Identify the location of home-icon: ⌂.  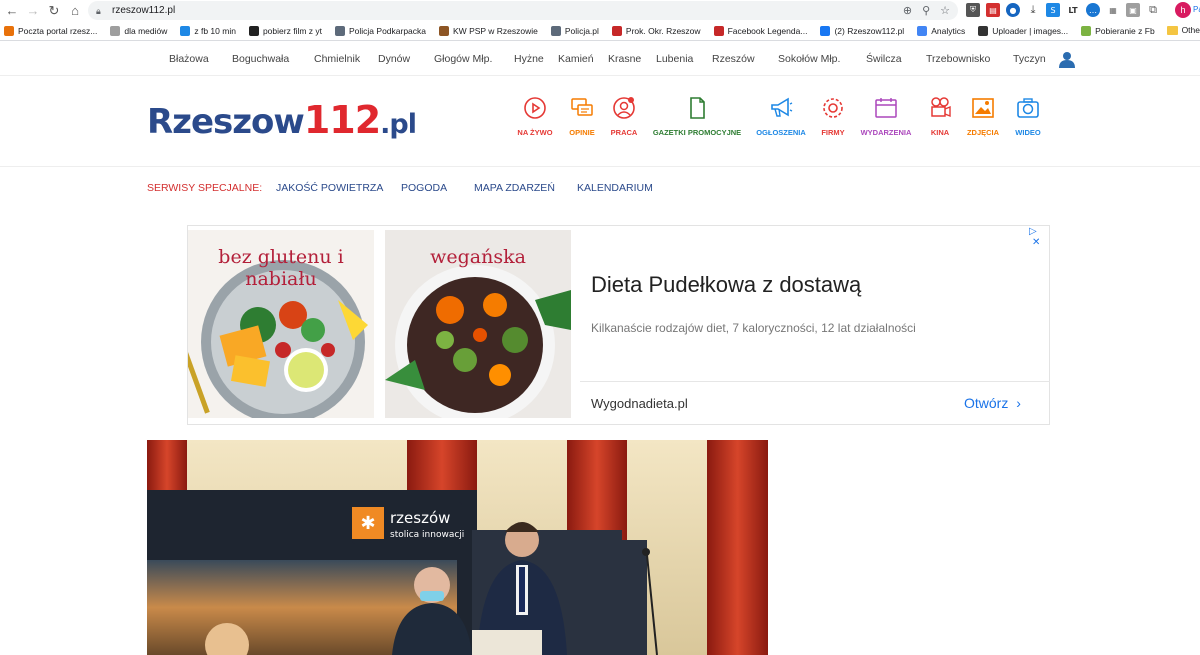
(75, 11).